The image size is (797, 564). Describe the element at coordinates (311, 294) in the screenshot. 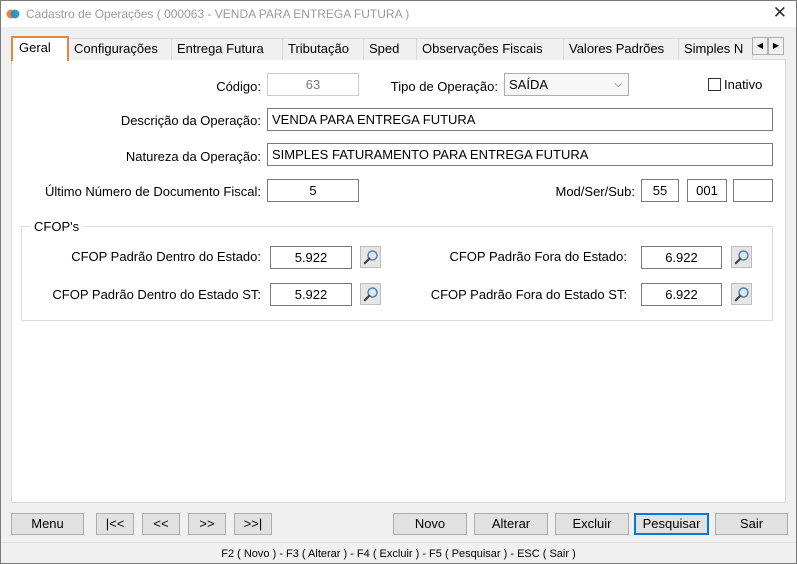

I see `cfop-dentro-st-field: 5.922` at that location.